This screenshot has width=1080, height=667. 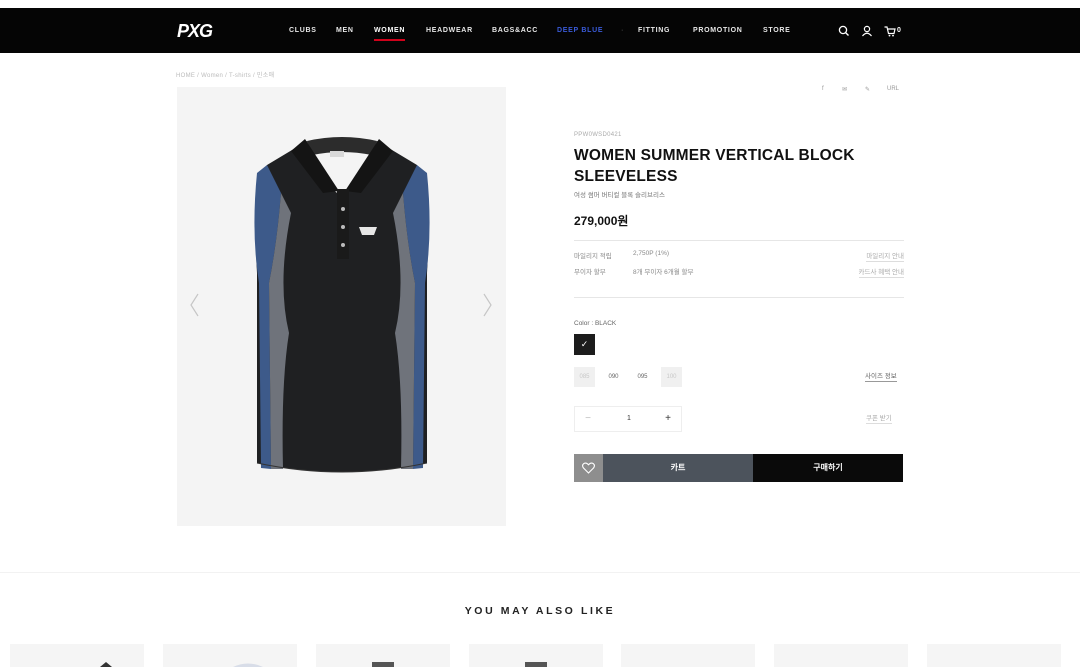 I want to click on nav-item-promotion: PROMOTION, so click(x=717, y=30).